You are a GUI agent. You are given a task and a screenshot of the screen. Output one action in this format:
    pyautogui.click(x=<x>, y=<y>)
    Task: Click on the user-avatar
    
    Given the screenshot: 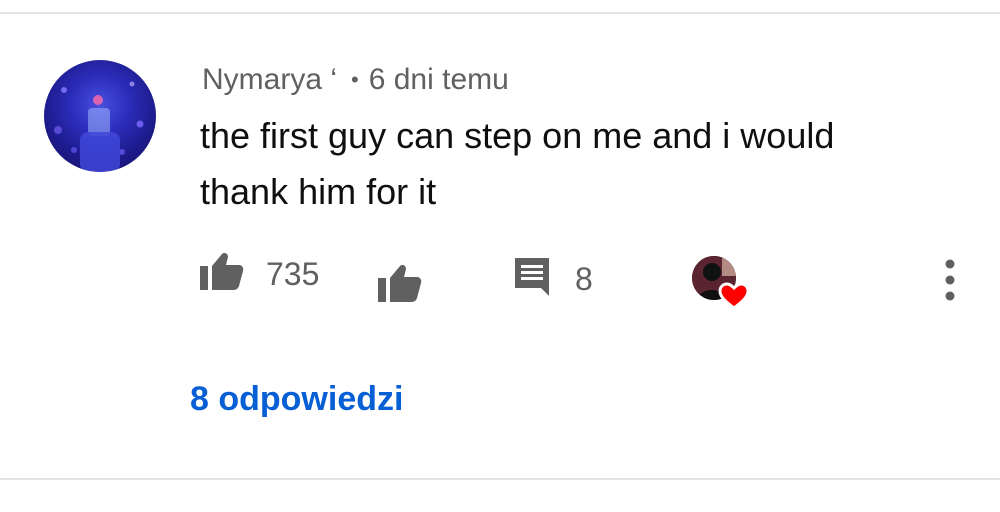 What is the action you would take?
    pyautogui.click(x=100, y=116)
    